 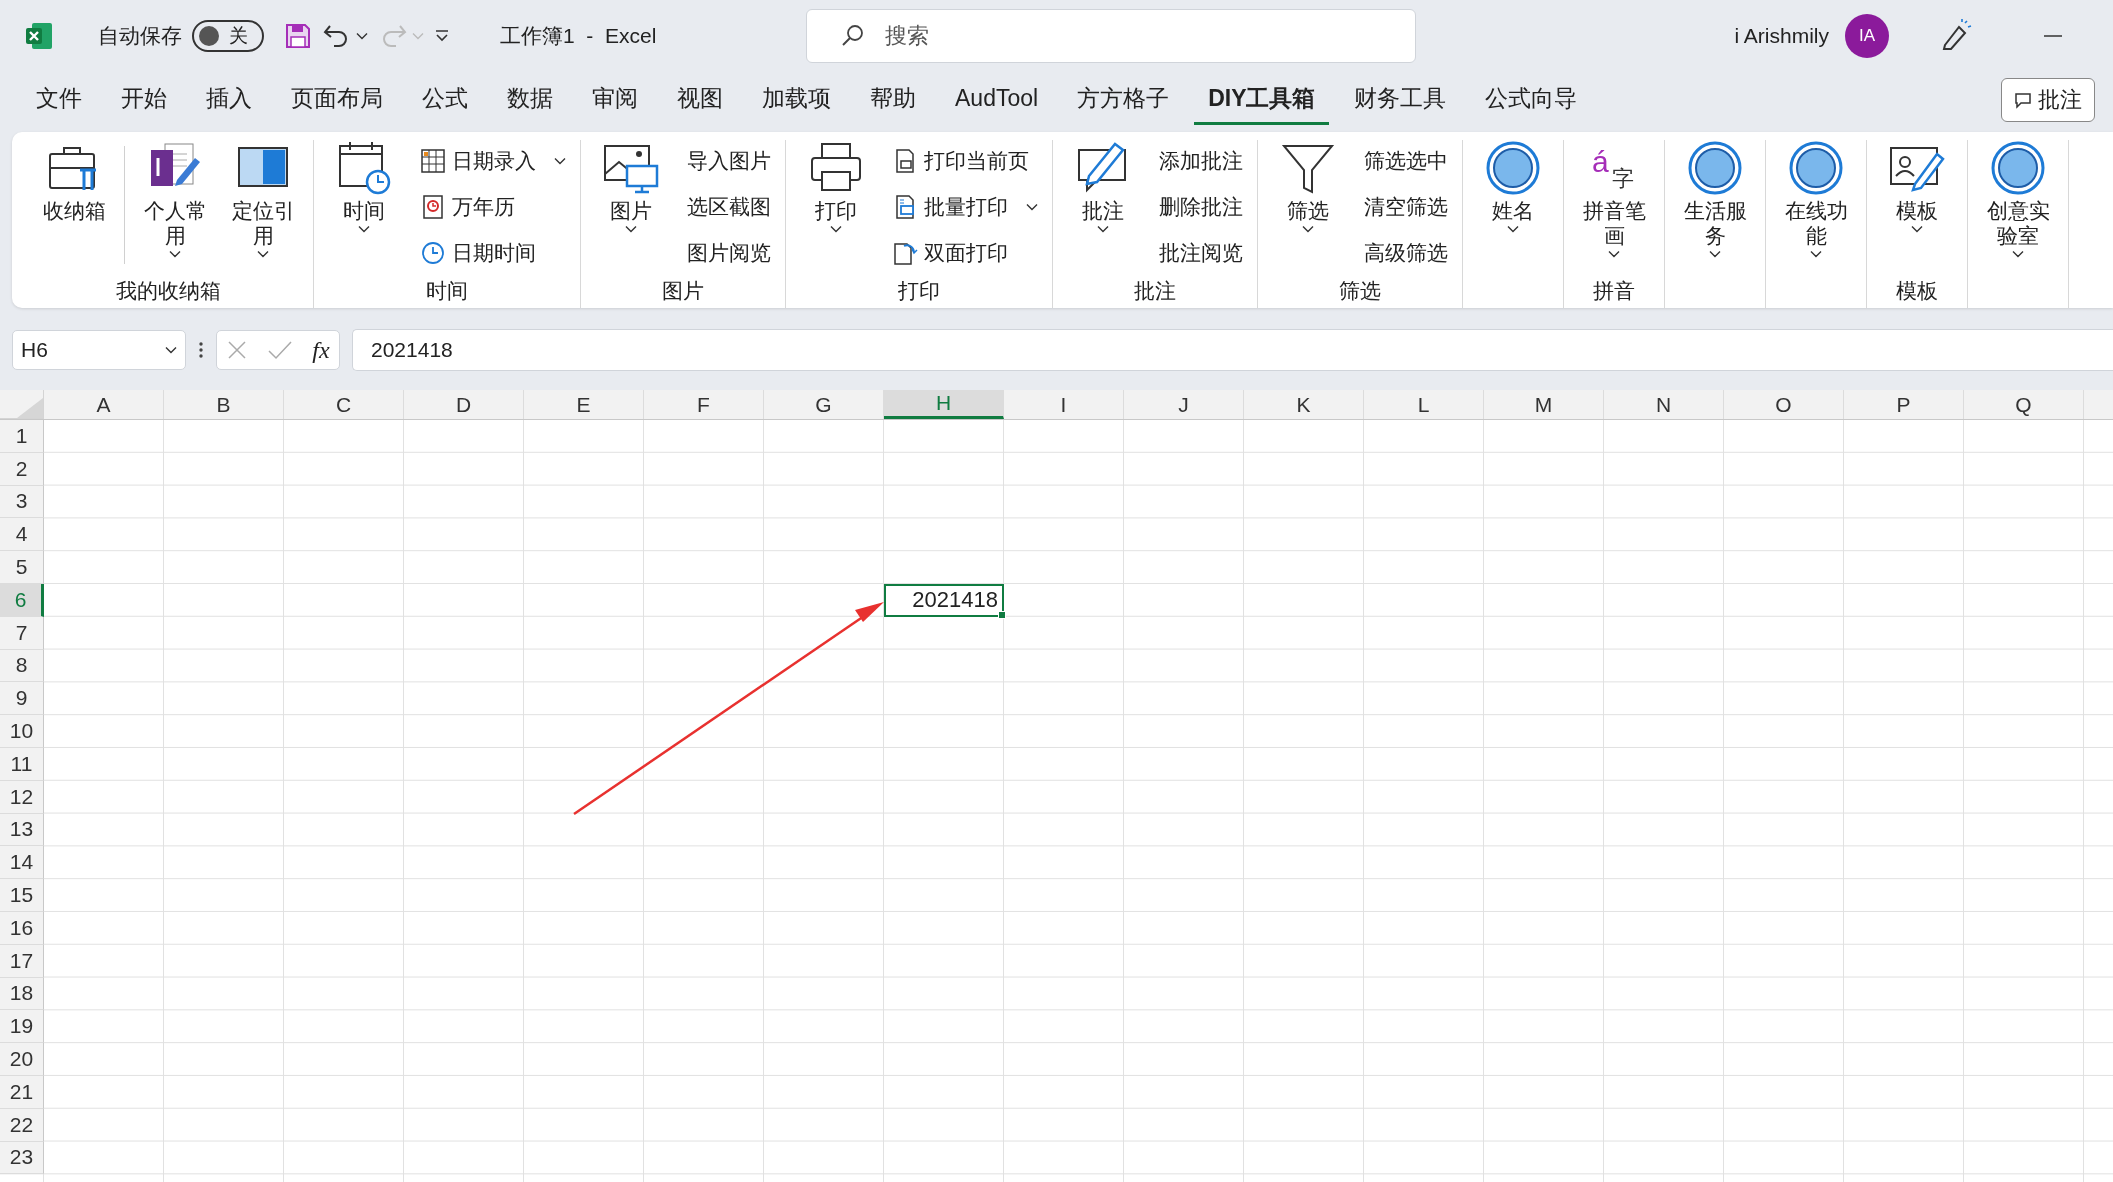 What do you see at coordinates (1784, 404) in the screenshot?
I see `column-header: O` at bounding box center [1784, 404].